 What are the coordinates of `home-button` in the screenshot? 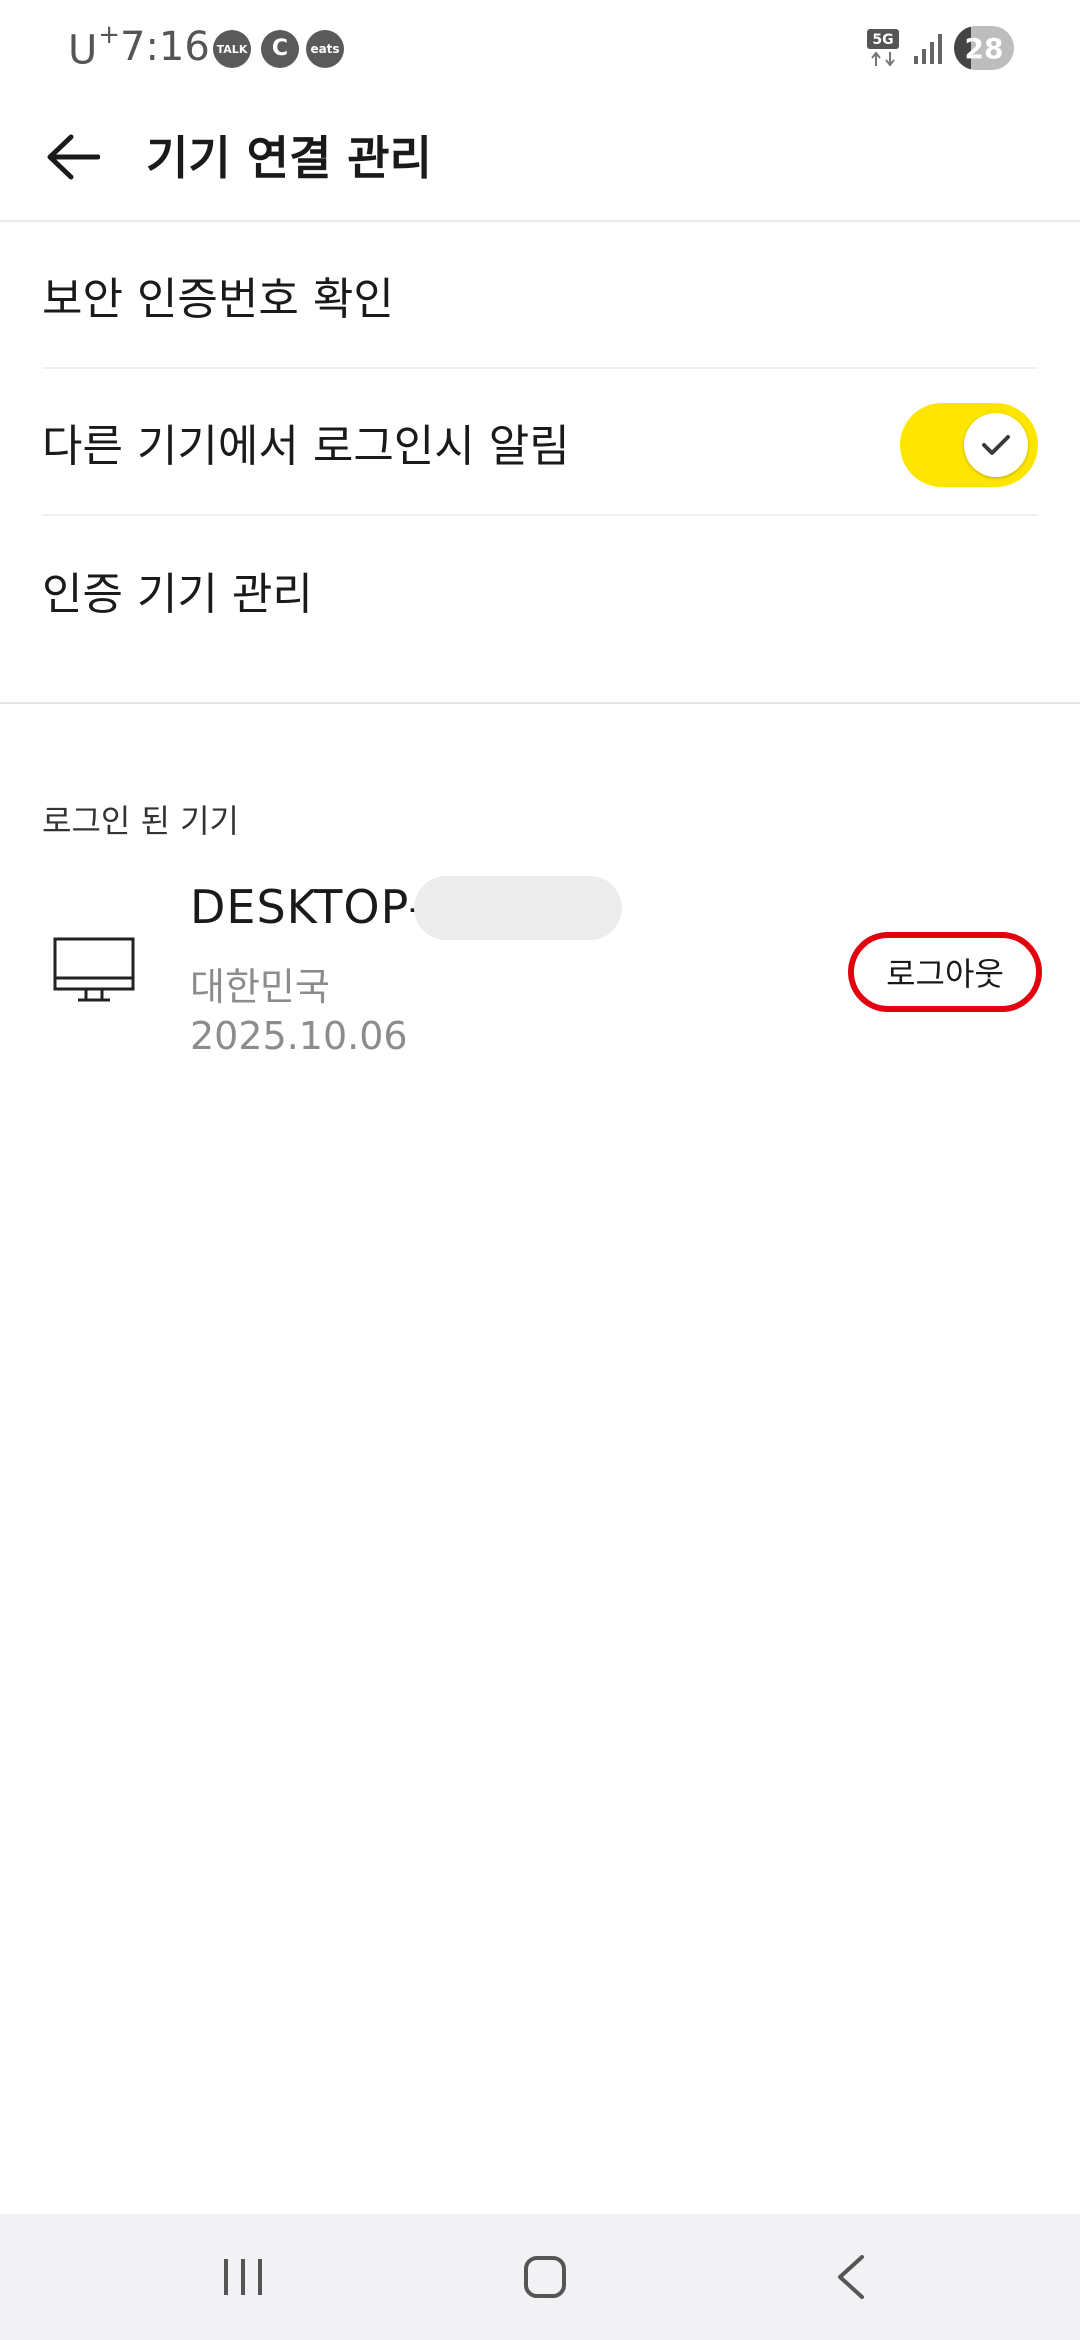 It's located at (545, 2277).